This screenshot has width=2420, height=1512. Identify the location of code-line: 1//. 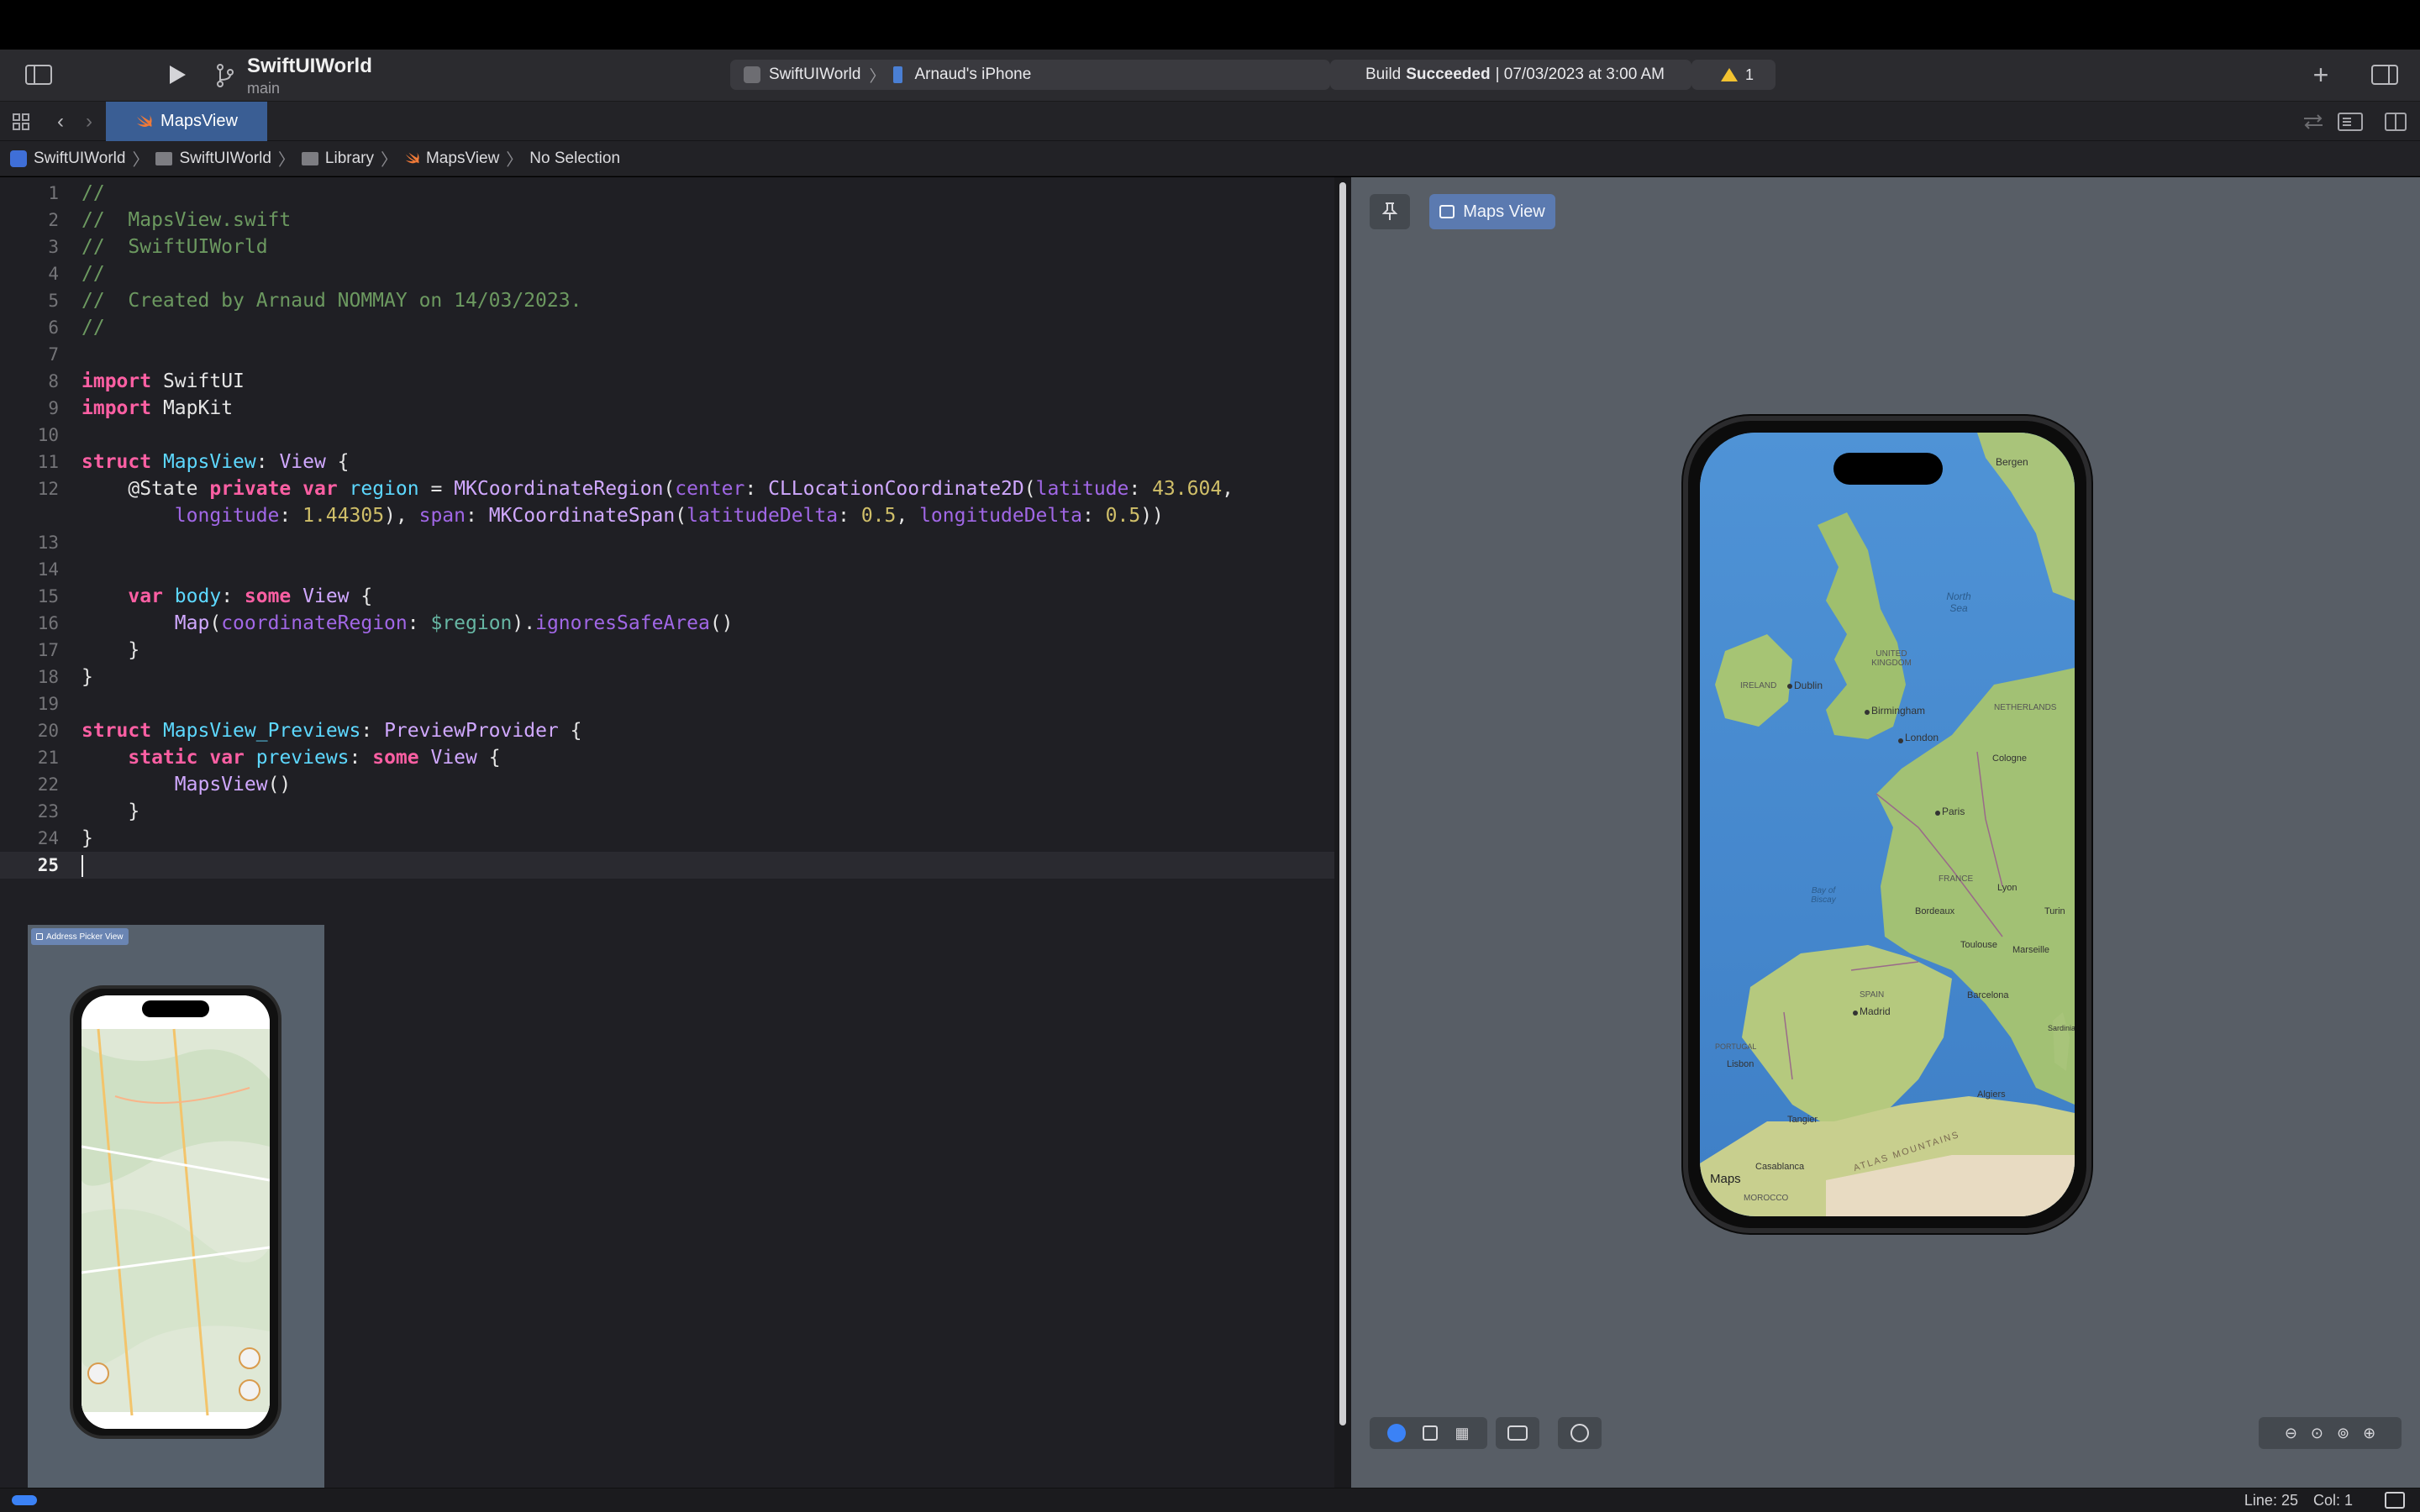
(667, 193).